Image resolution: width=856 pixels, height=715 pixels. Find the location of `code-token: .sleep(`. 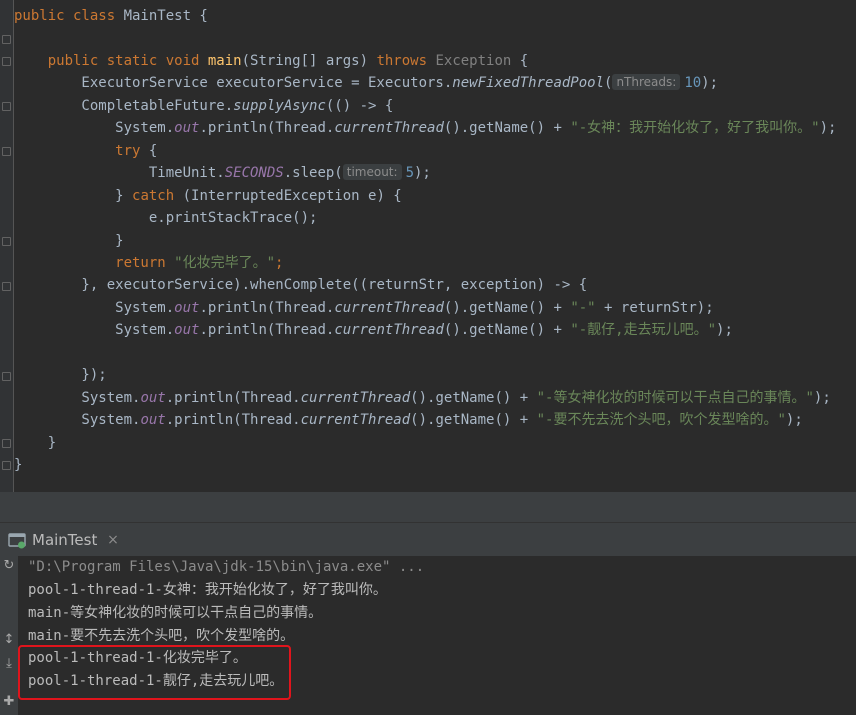

code-token: .sleep( is located at coordinates (313, 173).